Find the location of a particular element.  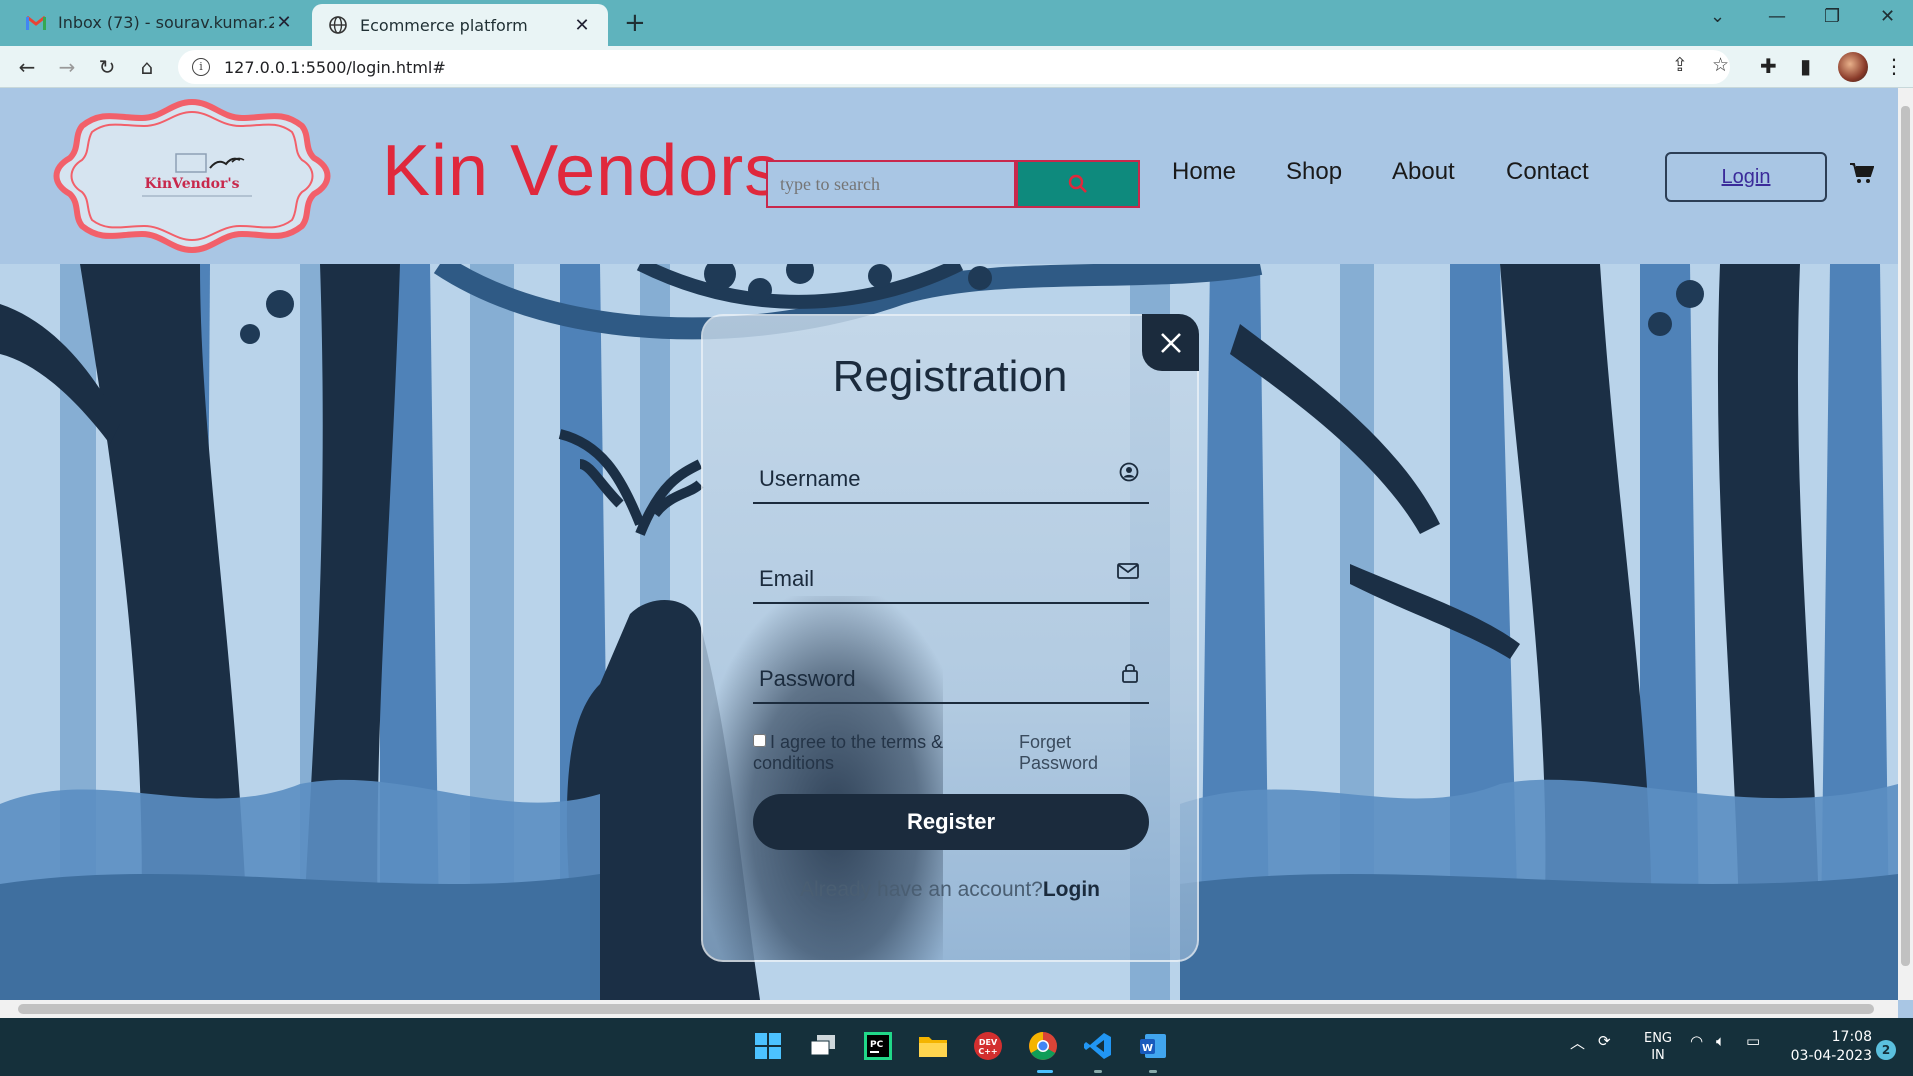

search-button is located at coordinates (1078, 184).